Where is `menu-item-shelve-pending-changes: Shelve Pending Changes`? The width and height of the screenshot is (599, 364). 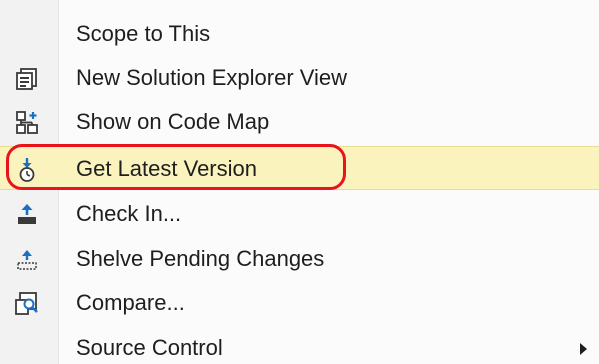
menu-item-shelve-pending-changes: Shelve Pending Changes is located at coordinates (299, 259).